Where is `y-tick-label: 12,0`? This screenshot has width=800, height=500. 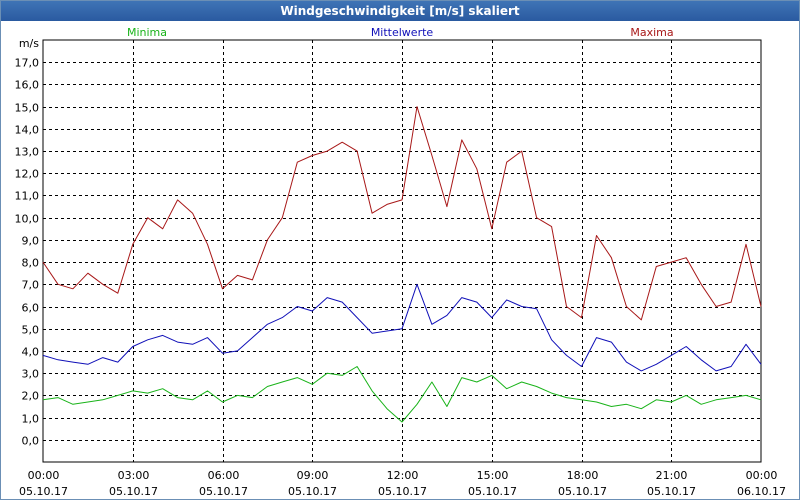
y-tick-label: 12,0 is located at coordinates (27, 174).